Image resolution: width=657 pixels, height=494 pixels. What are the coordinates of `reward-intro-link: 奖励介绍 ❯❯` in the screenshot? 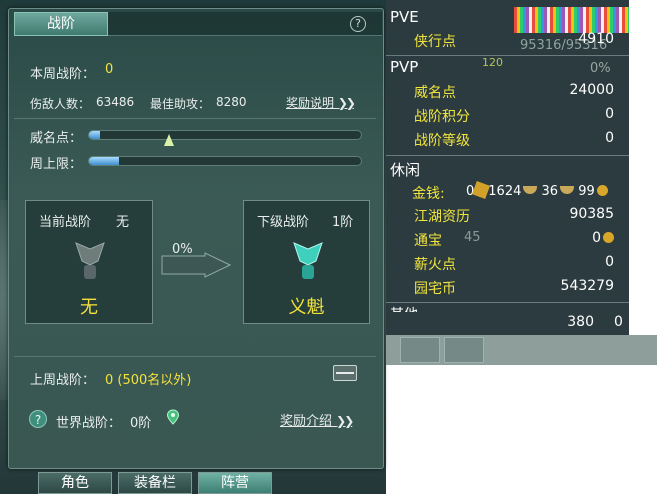 It's located at (317, 419).